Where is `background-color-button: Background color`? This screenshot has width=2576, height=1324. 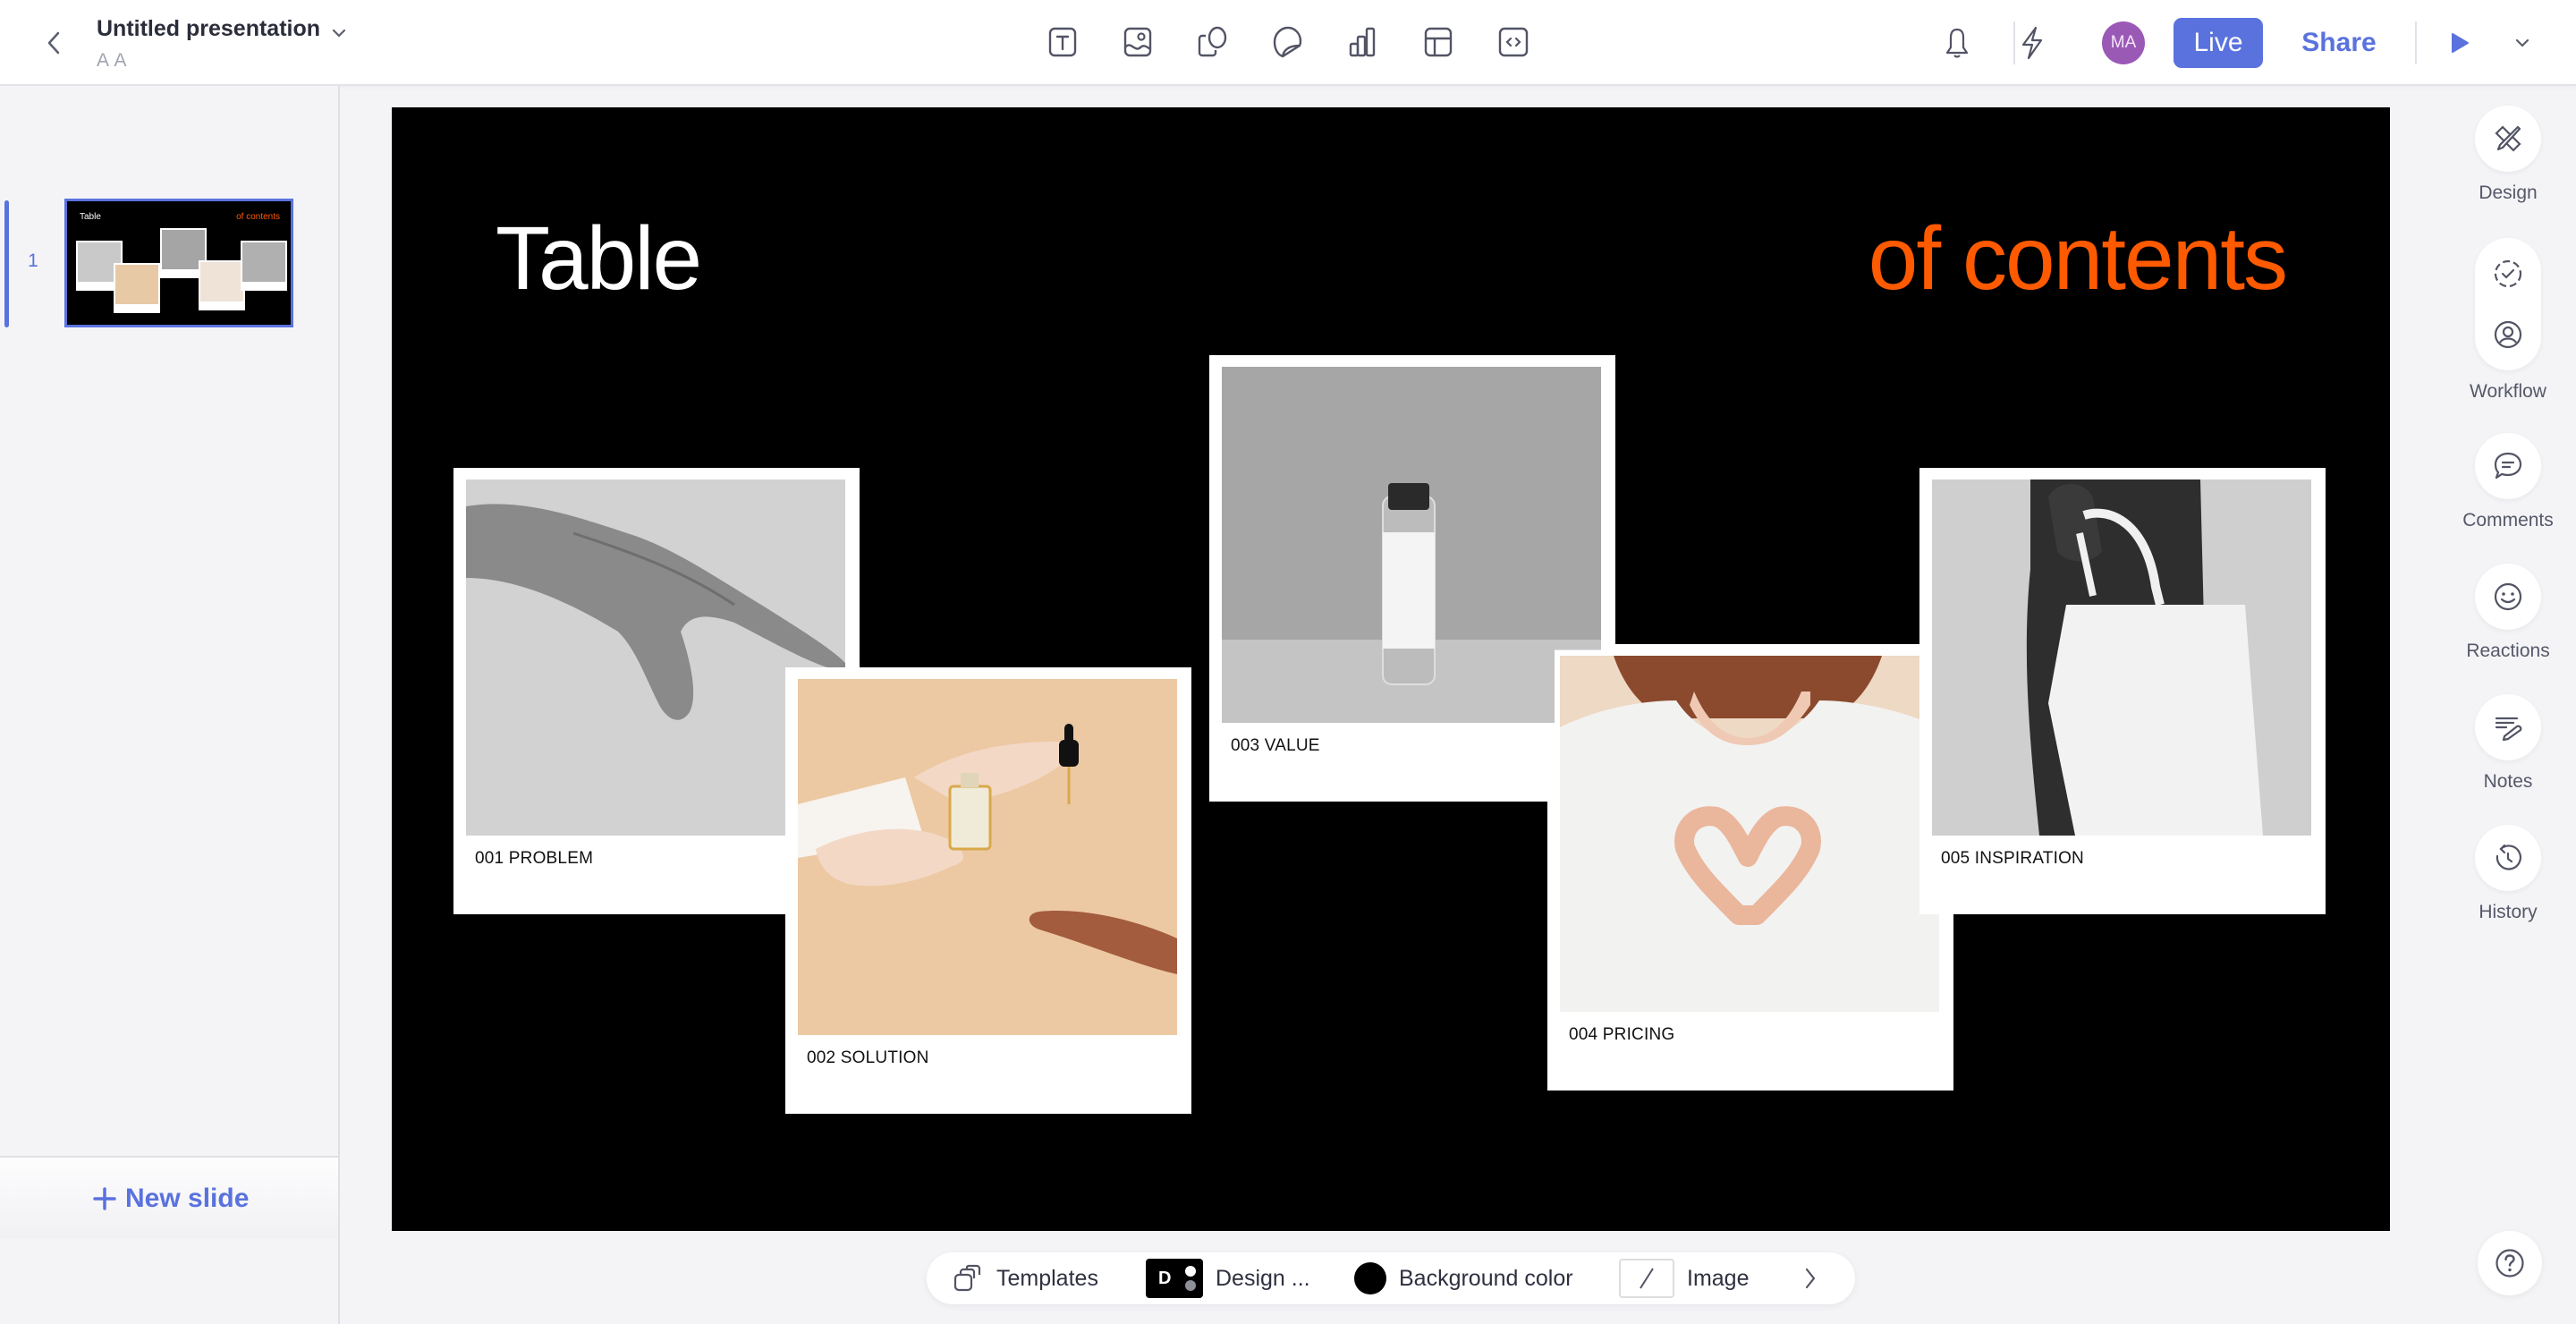 background-color-button: Background color is located at coordinates (1463, 1278).